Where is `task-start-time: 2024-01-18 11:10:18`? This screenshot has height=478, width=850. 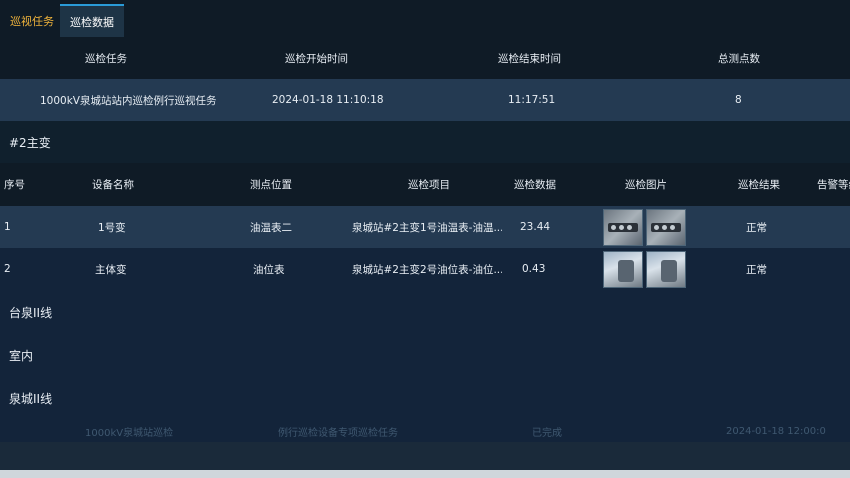 task-start-time: 2024-01-18 11:10:18 is located at coordinates (328, 100).